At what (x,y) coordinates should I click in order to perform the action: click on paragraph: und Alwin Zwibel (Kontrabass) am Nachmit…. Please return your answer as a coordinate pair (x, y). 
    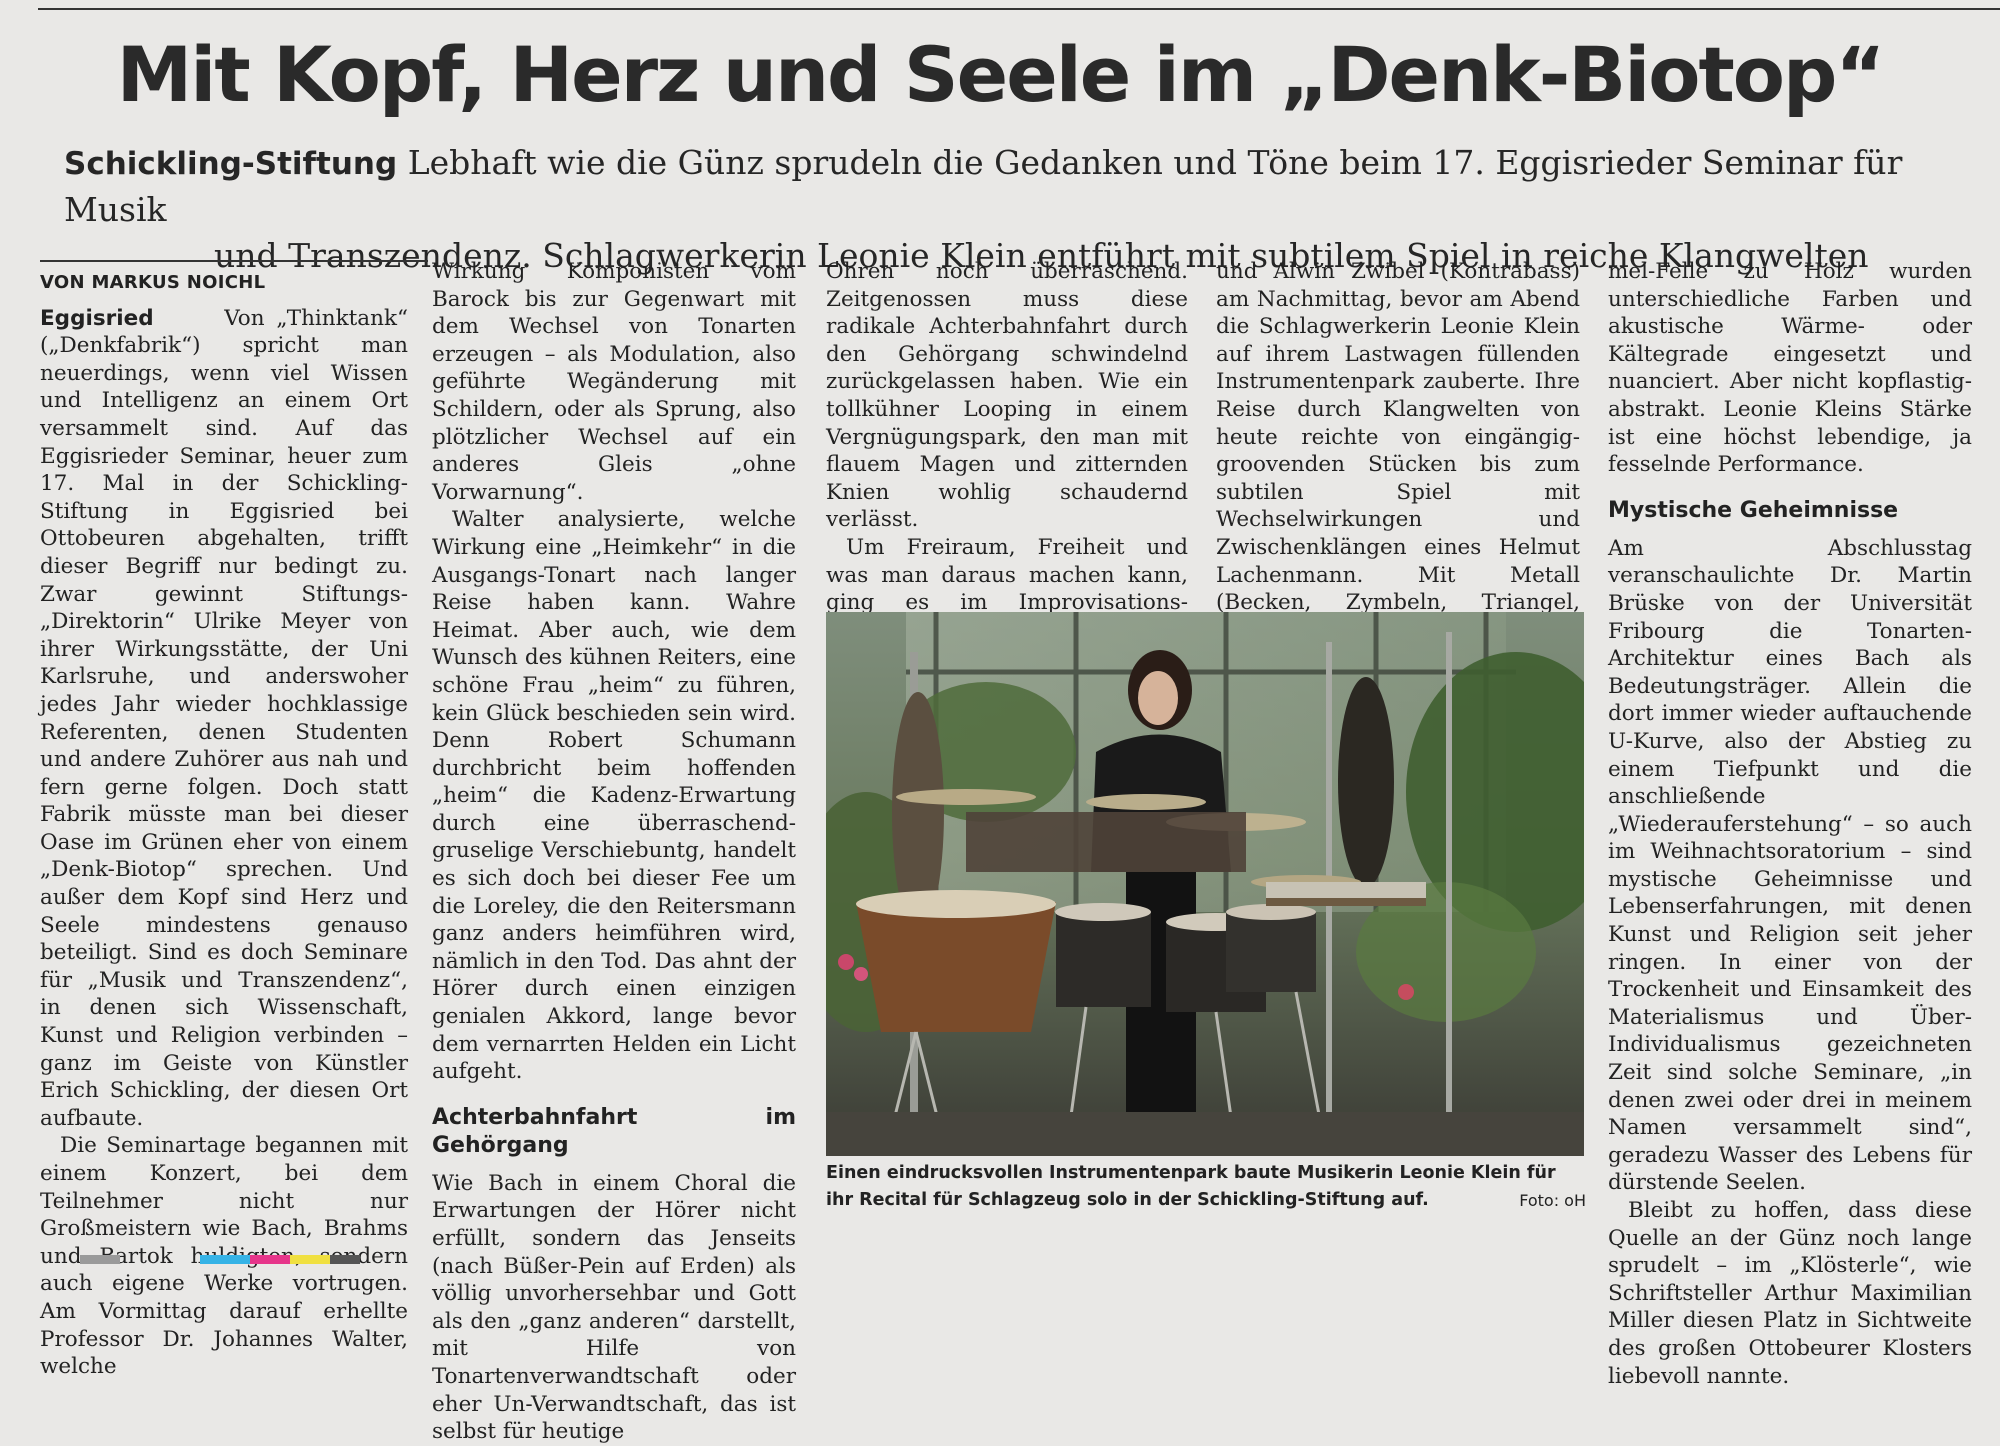
    Looking at the image, I should click on (1398, 451).